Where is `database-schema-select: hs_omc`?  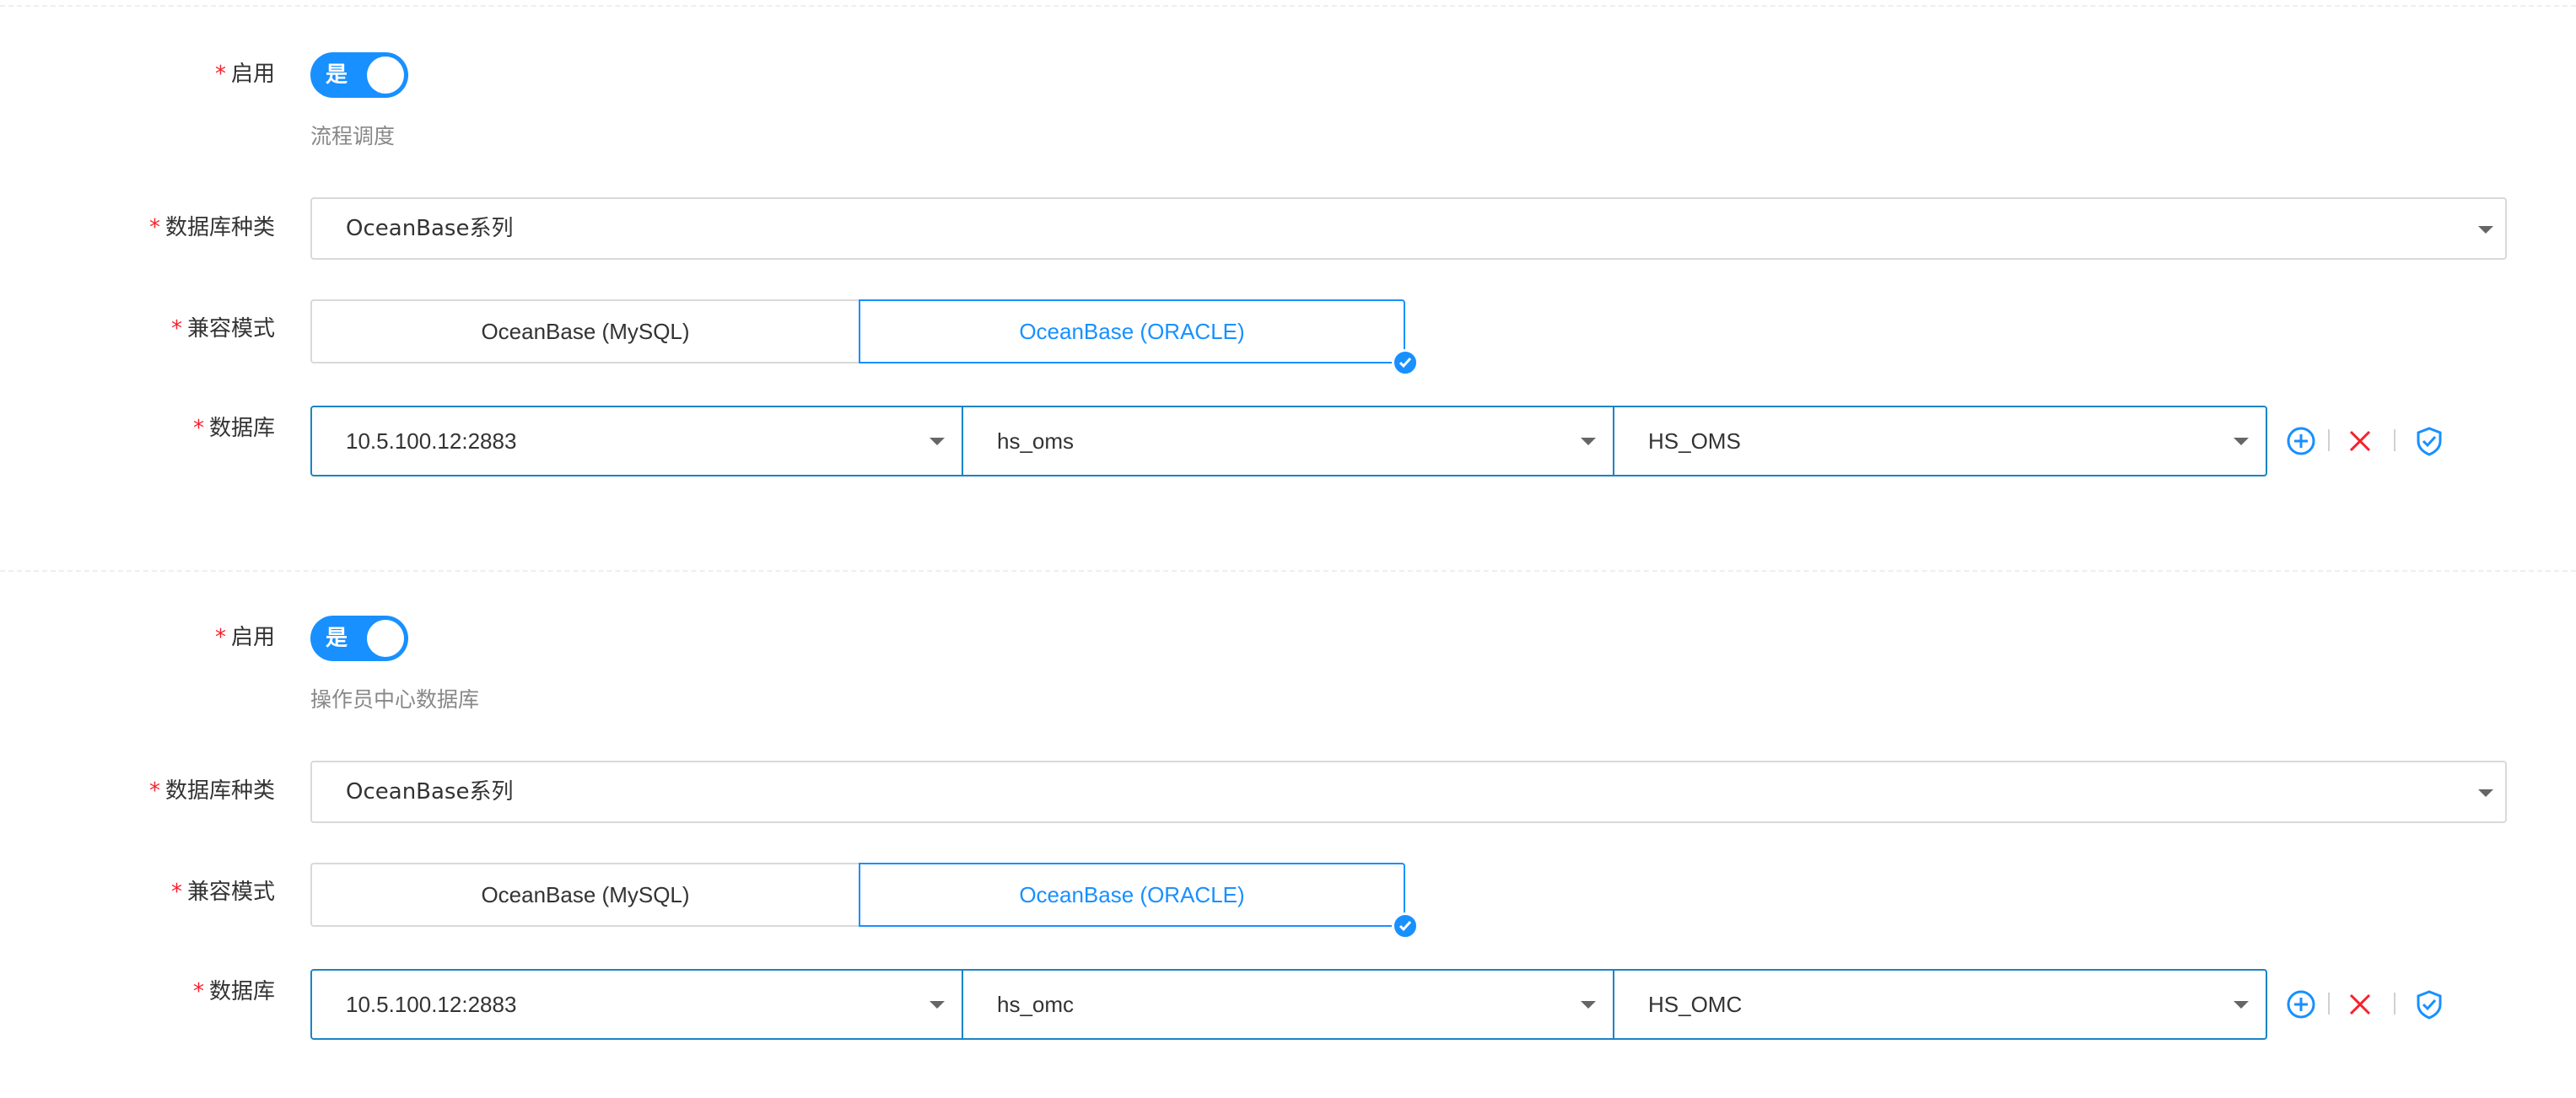 database-schema-select: hs_omc is located at coordinates (1288, 1005).